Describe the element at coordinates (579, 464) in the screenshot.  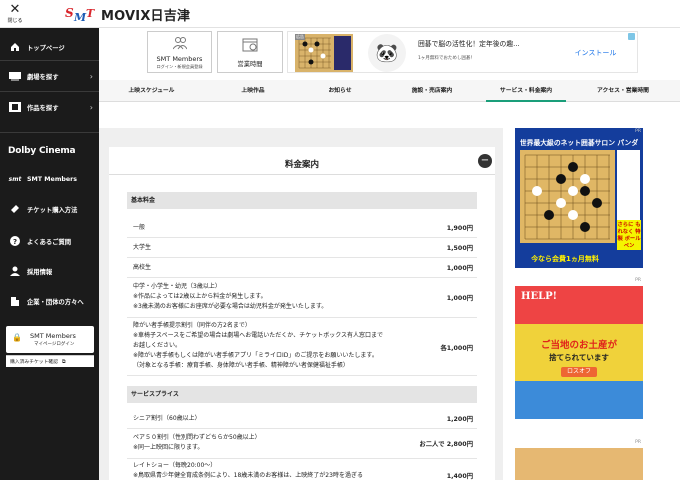
I see `ad-image` at that location.